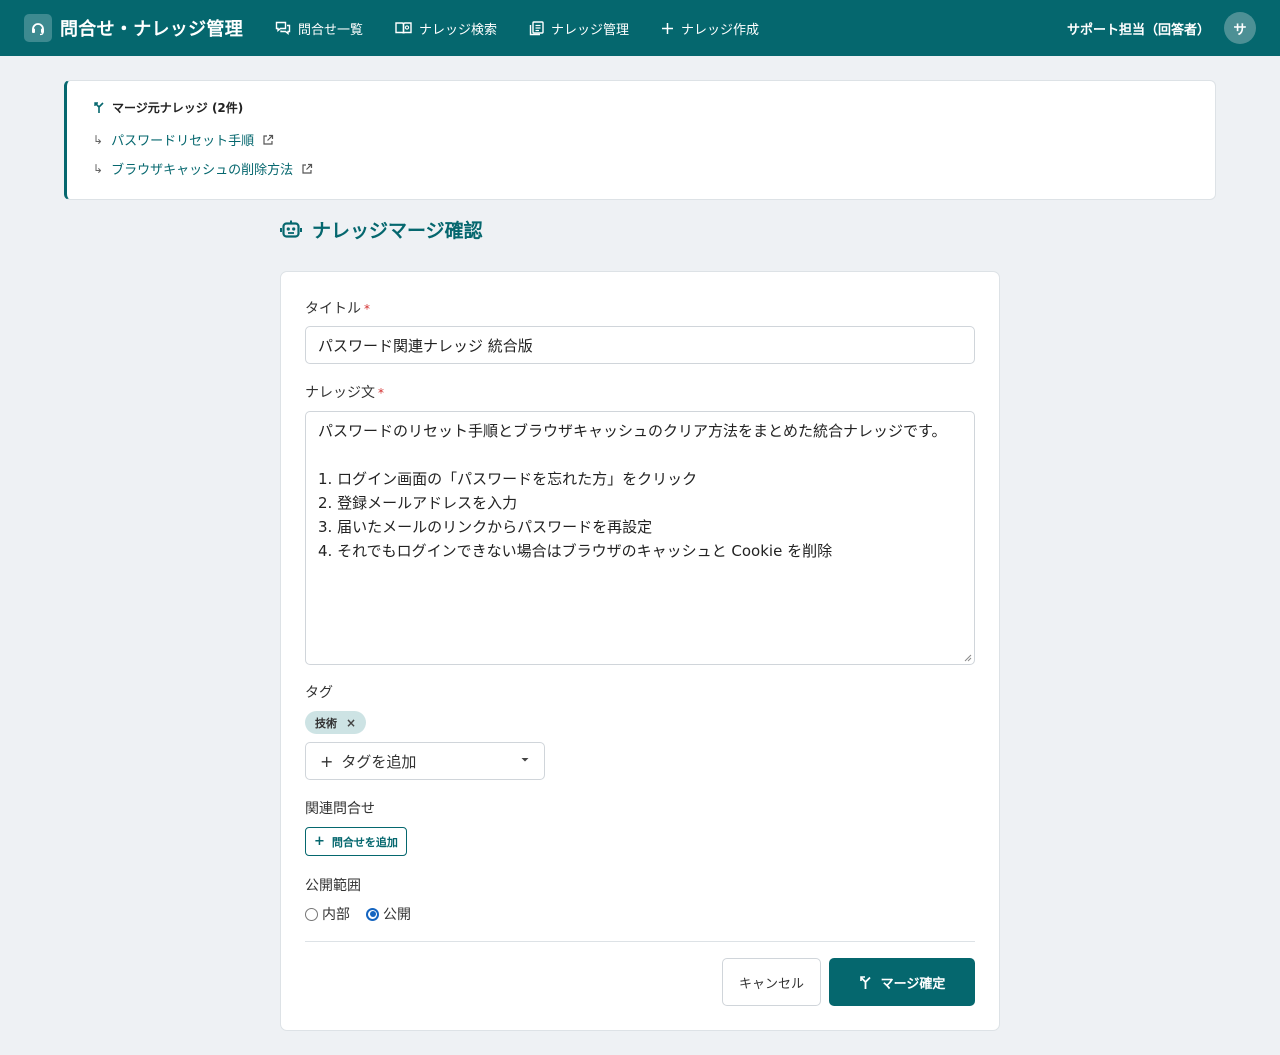 The height and width of the screenshot is (1055, 1280). What do you see at coordinates (326, 723) in the screenshot?
I see `tag-chip-label: 技術` at bounding box center [326, 723].